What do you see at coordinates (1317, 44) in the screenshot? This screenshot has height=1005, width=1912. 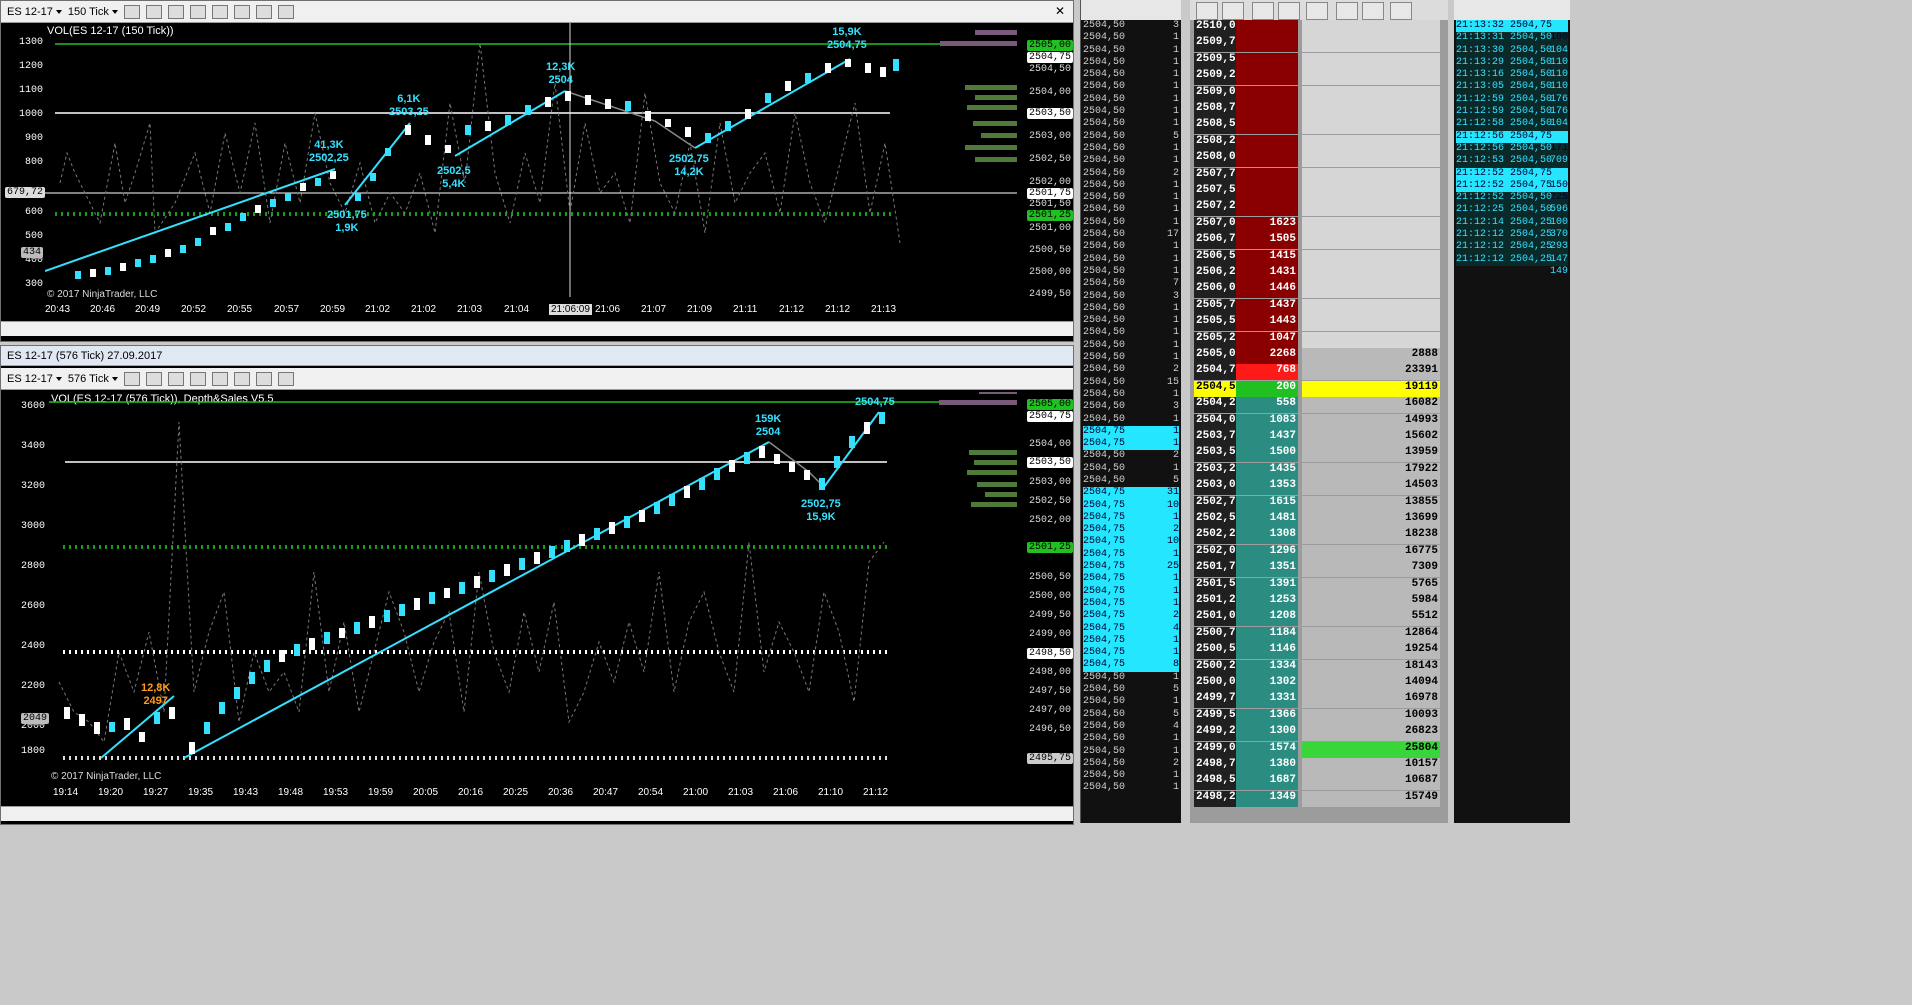 I see `dom-row: 2509,75` at bounding box center [1317, 44].